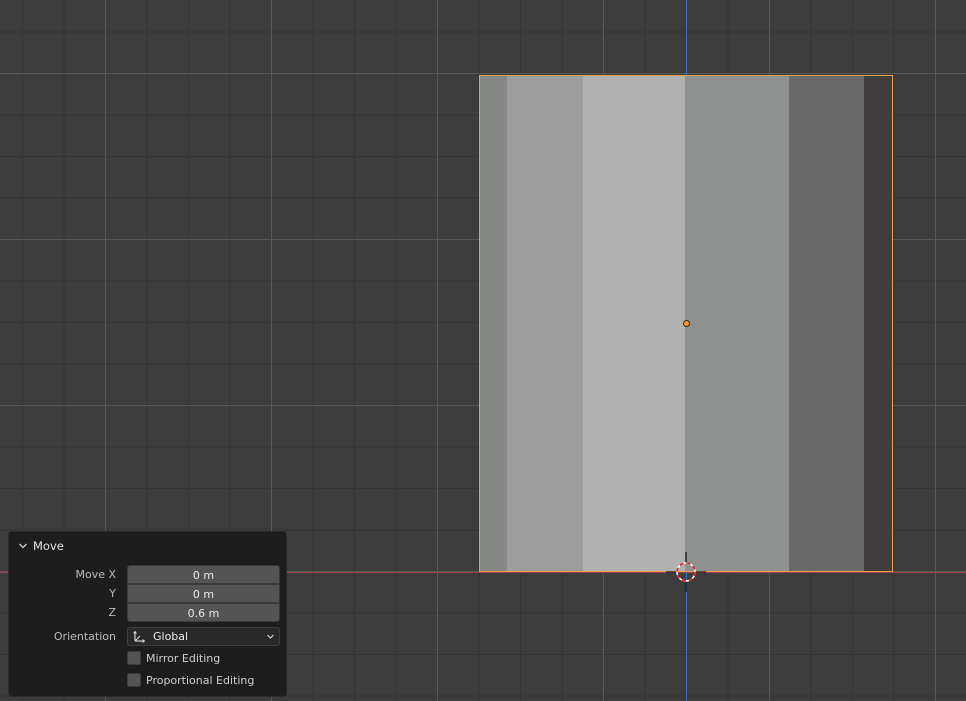 The image size is (966, 701). Describe the element at coordinates (203, 574) in the screenshot. I see `move-x-field: 0 m` at that location.